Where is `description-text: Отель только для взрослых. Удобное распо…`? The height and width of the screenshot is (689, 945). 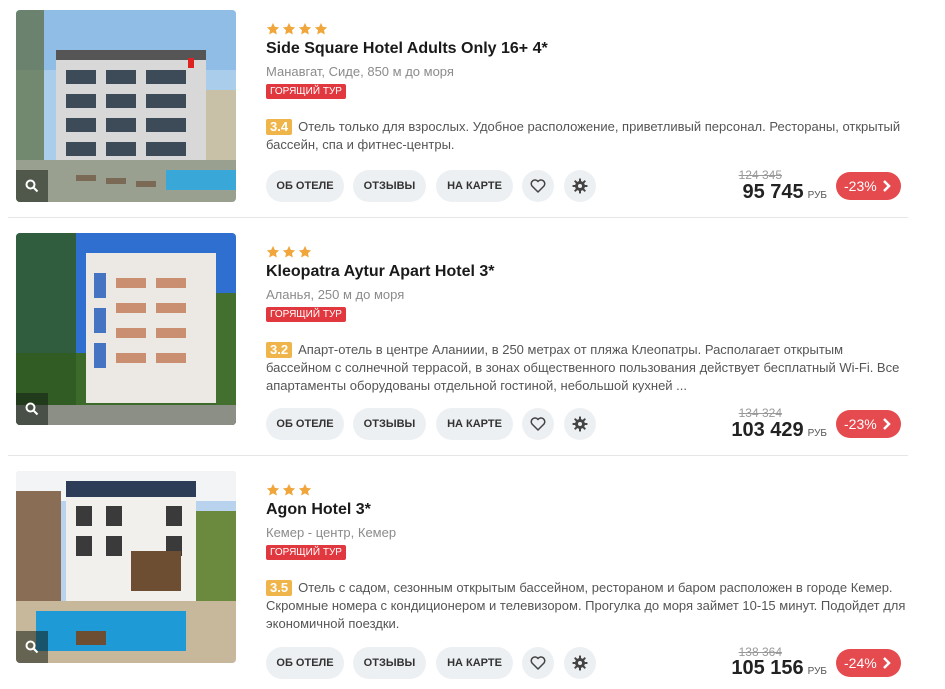
description-text: Отель только для взрослых. Удобное распо… is located at coordinates (583, 135).